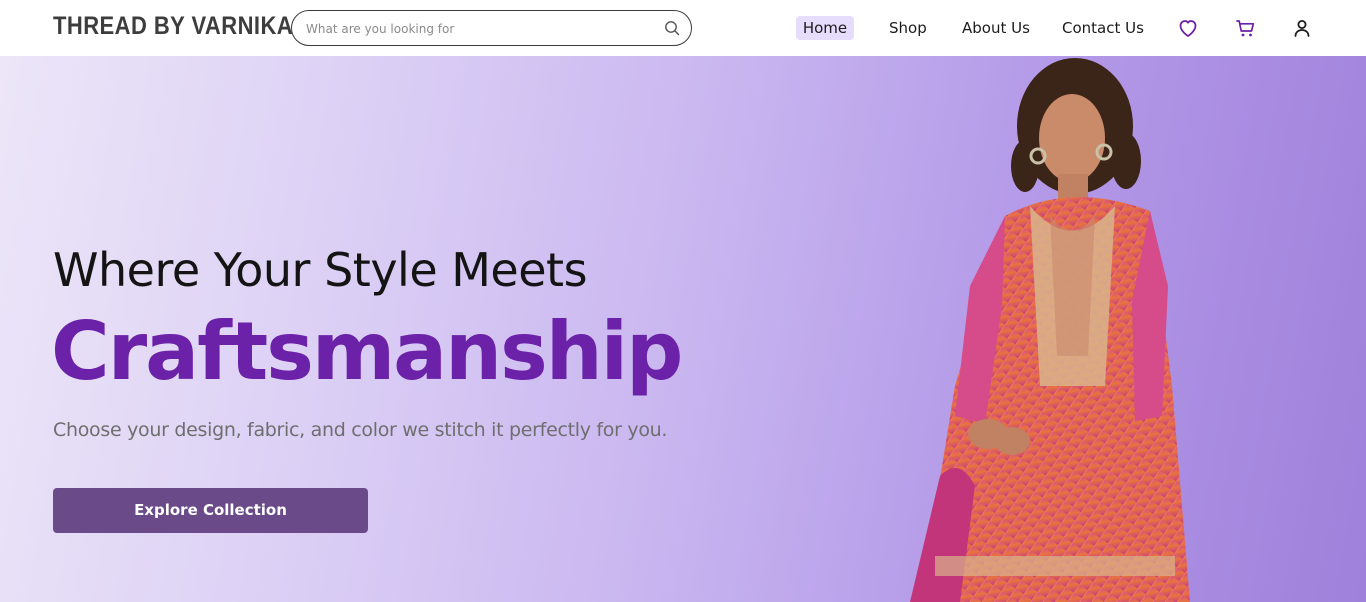 The width and height of the screenshot is (1366, 602). What do you see at coordinates (320, 270) in the screenshot?
I see `hero-headline: Where Your Style Meets` at bounding box center [320, 270].